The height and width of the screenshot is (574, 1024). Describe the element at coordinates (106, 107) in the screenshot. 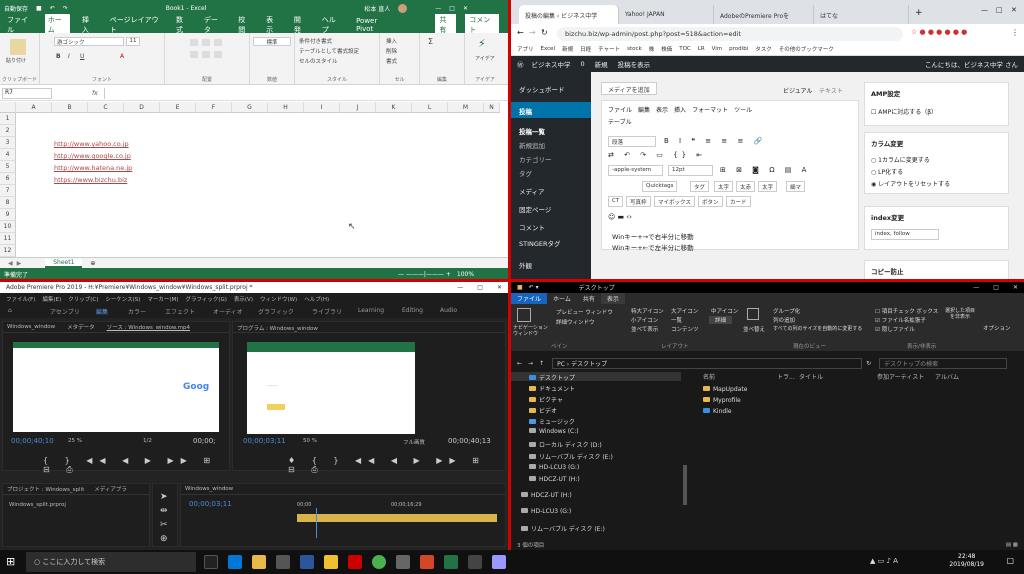

I see `column-header: C` at that location.